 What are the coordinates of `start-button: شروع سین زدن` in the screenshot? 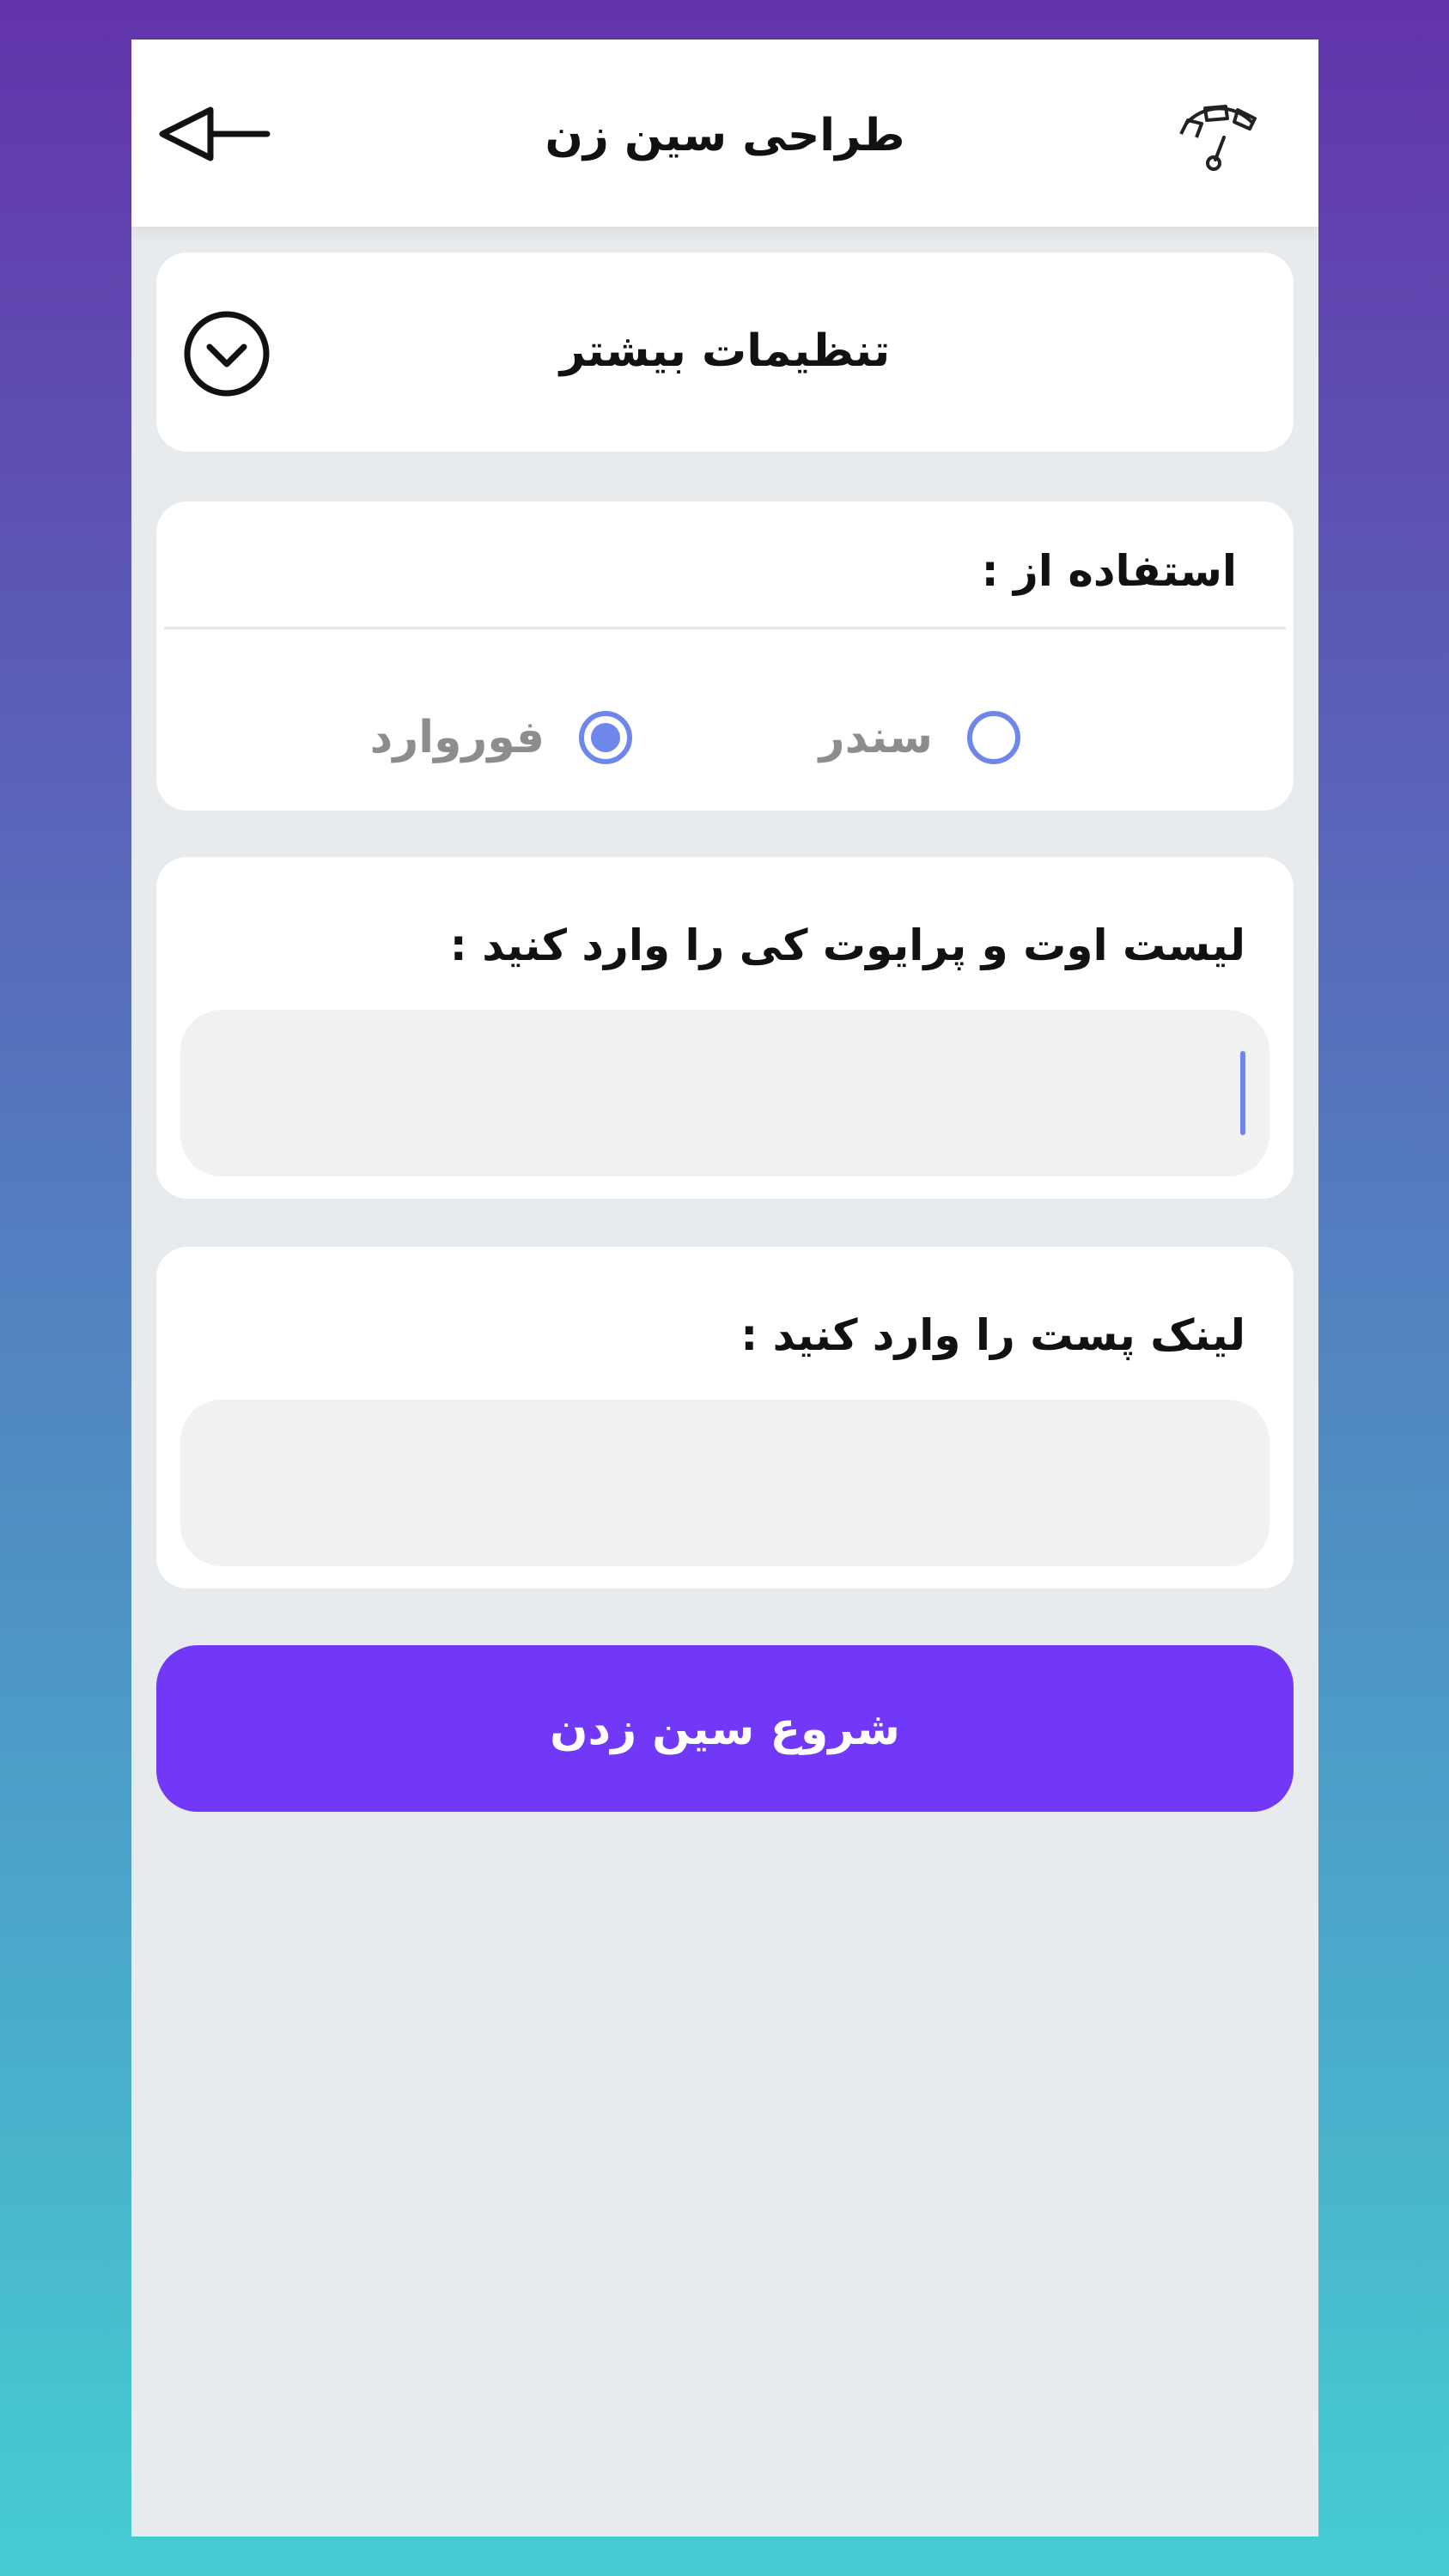 It's located at (725, 1729).